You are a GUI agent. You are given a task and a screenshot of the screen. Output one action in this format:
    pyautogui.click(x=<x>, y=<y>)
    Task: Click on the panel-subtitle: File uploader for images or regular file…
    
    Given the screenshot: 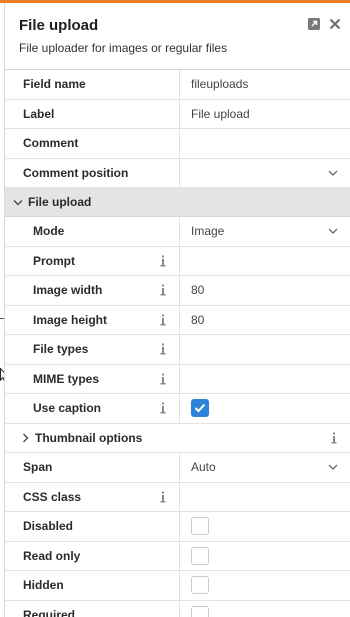 What is the action you would take?
    pyautogui.click(x=123, y=48)
    